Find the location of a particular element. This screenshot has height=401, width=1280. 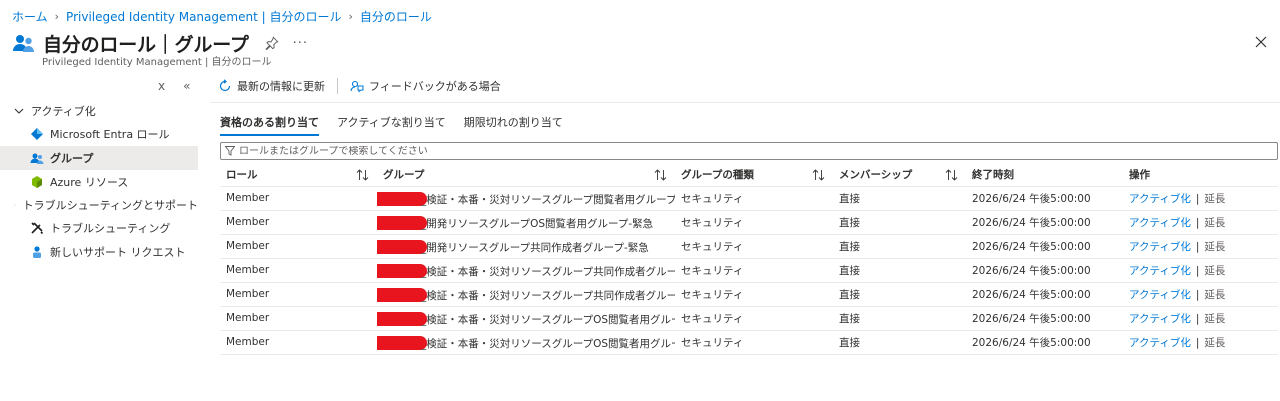

close-icon is located at coordinates (1261, 42).